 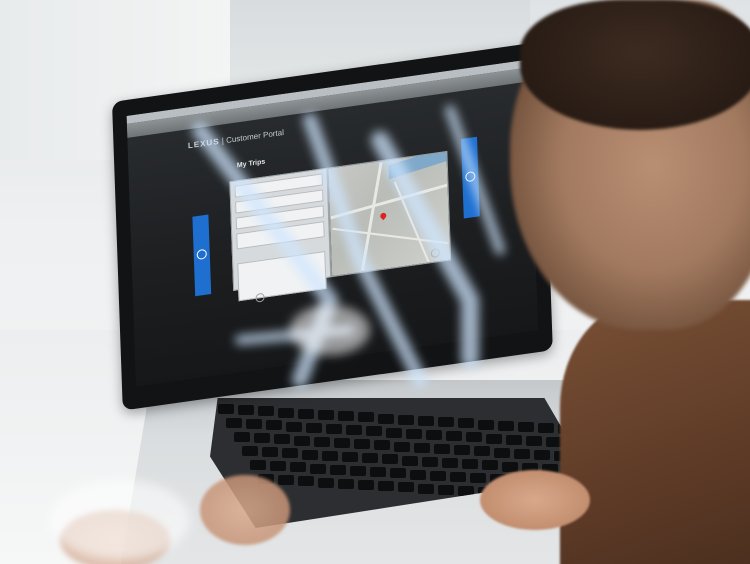 I want to click on map-water, so click(x=418, y=165).